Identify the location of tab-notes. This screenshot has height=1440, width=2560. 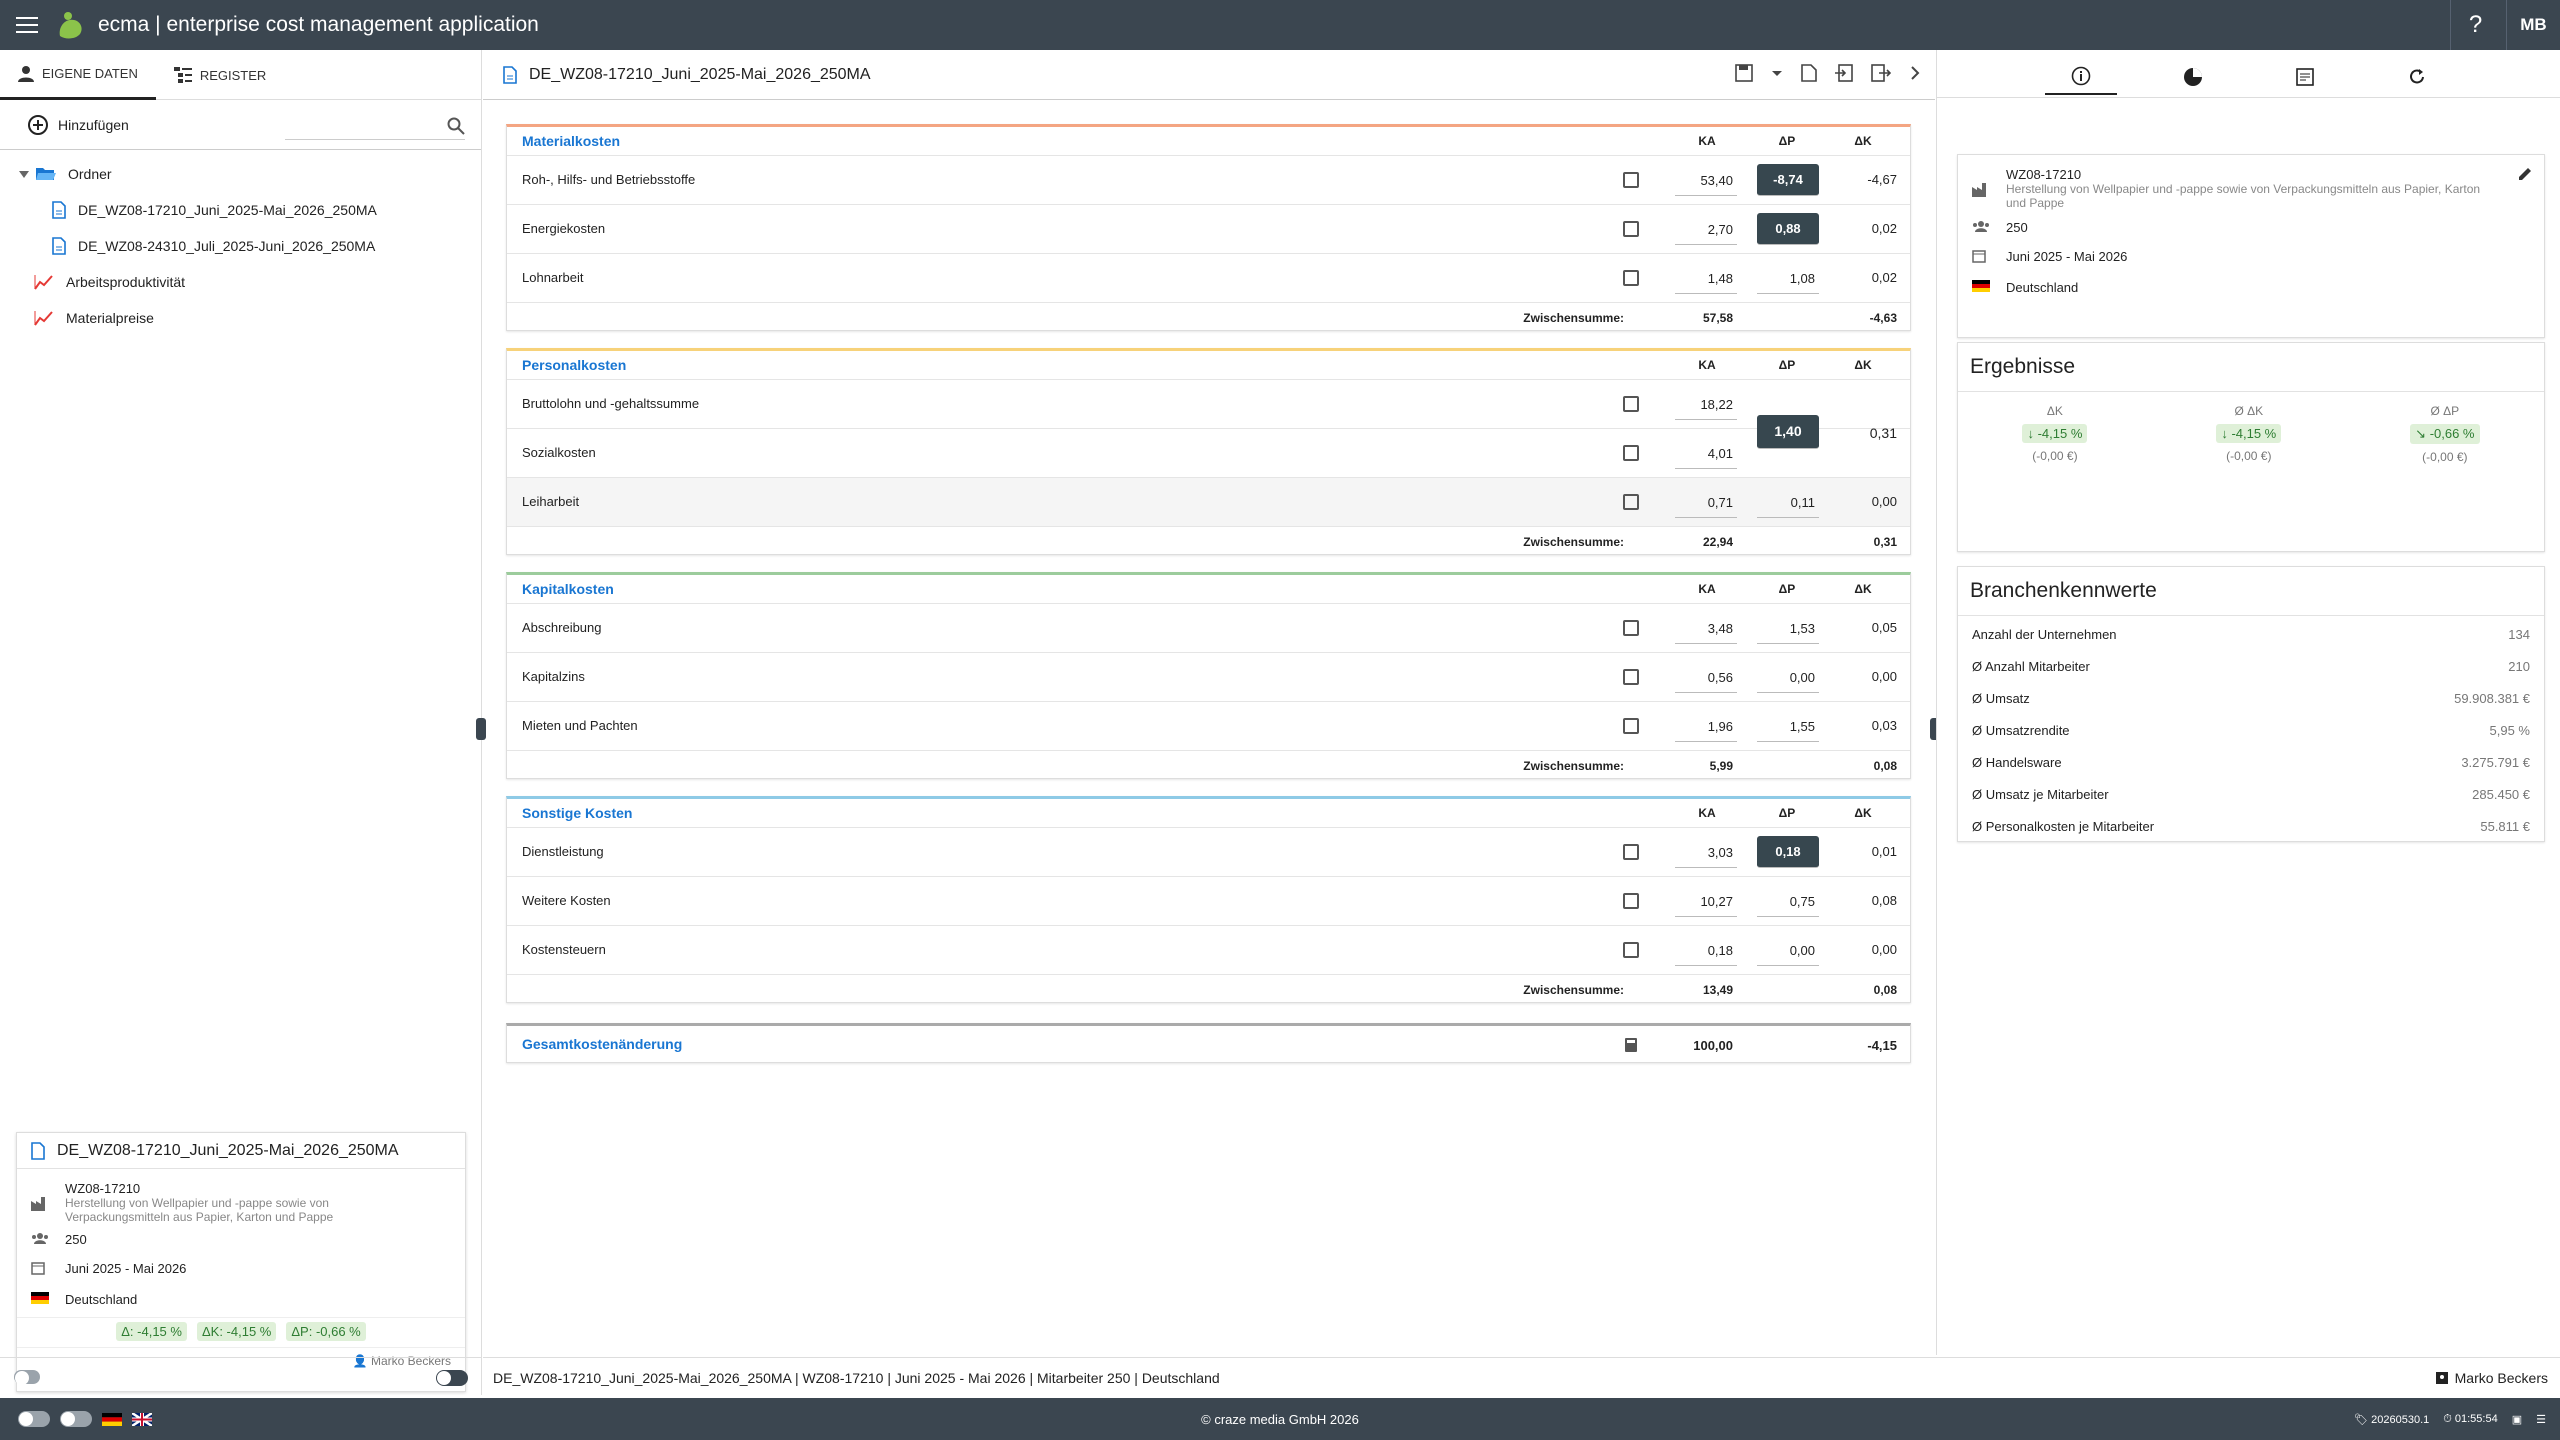
(2305, 77).